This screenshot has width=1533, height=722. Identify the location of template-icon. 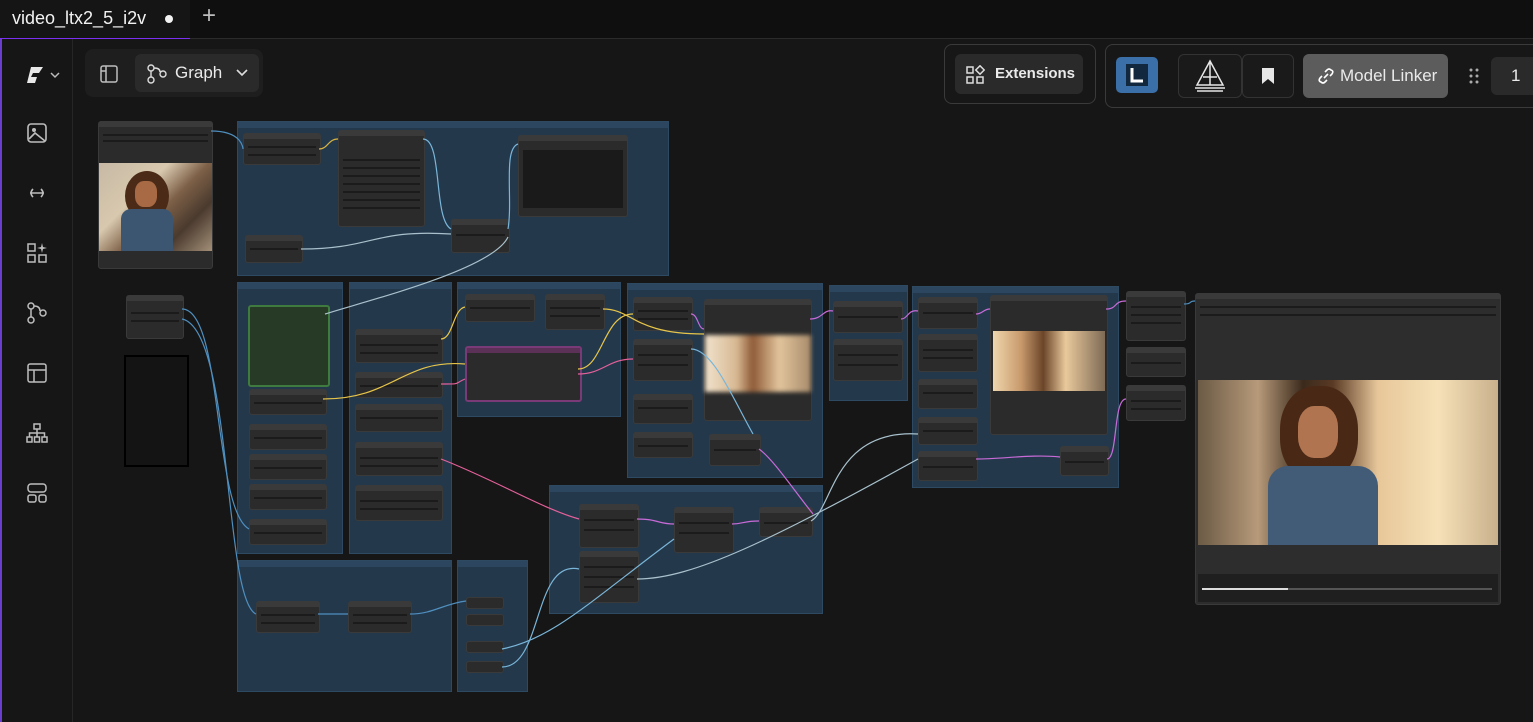
(37, 373).